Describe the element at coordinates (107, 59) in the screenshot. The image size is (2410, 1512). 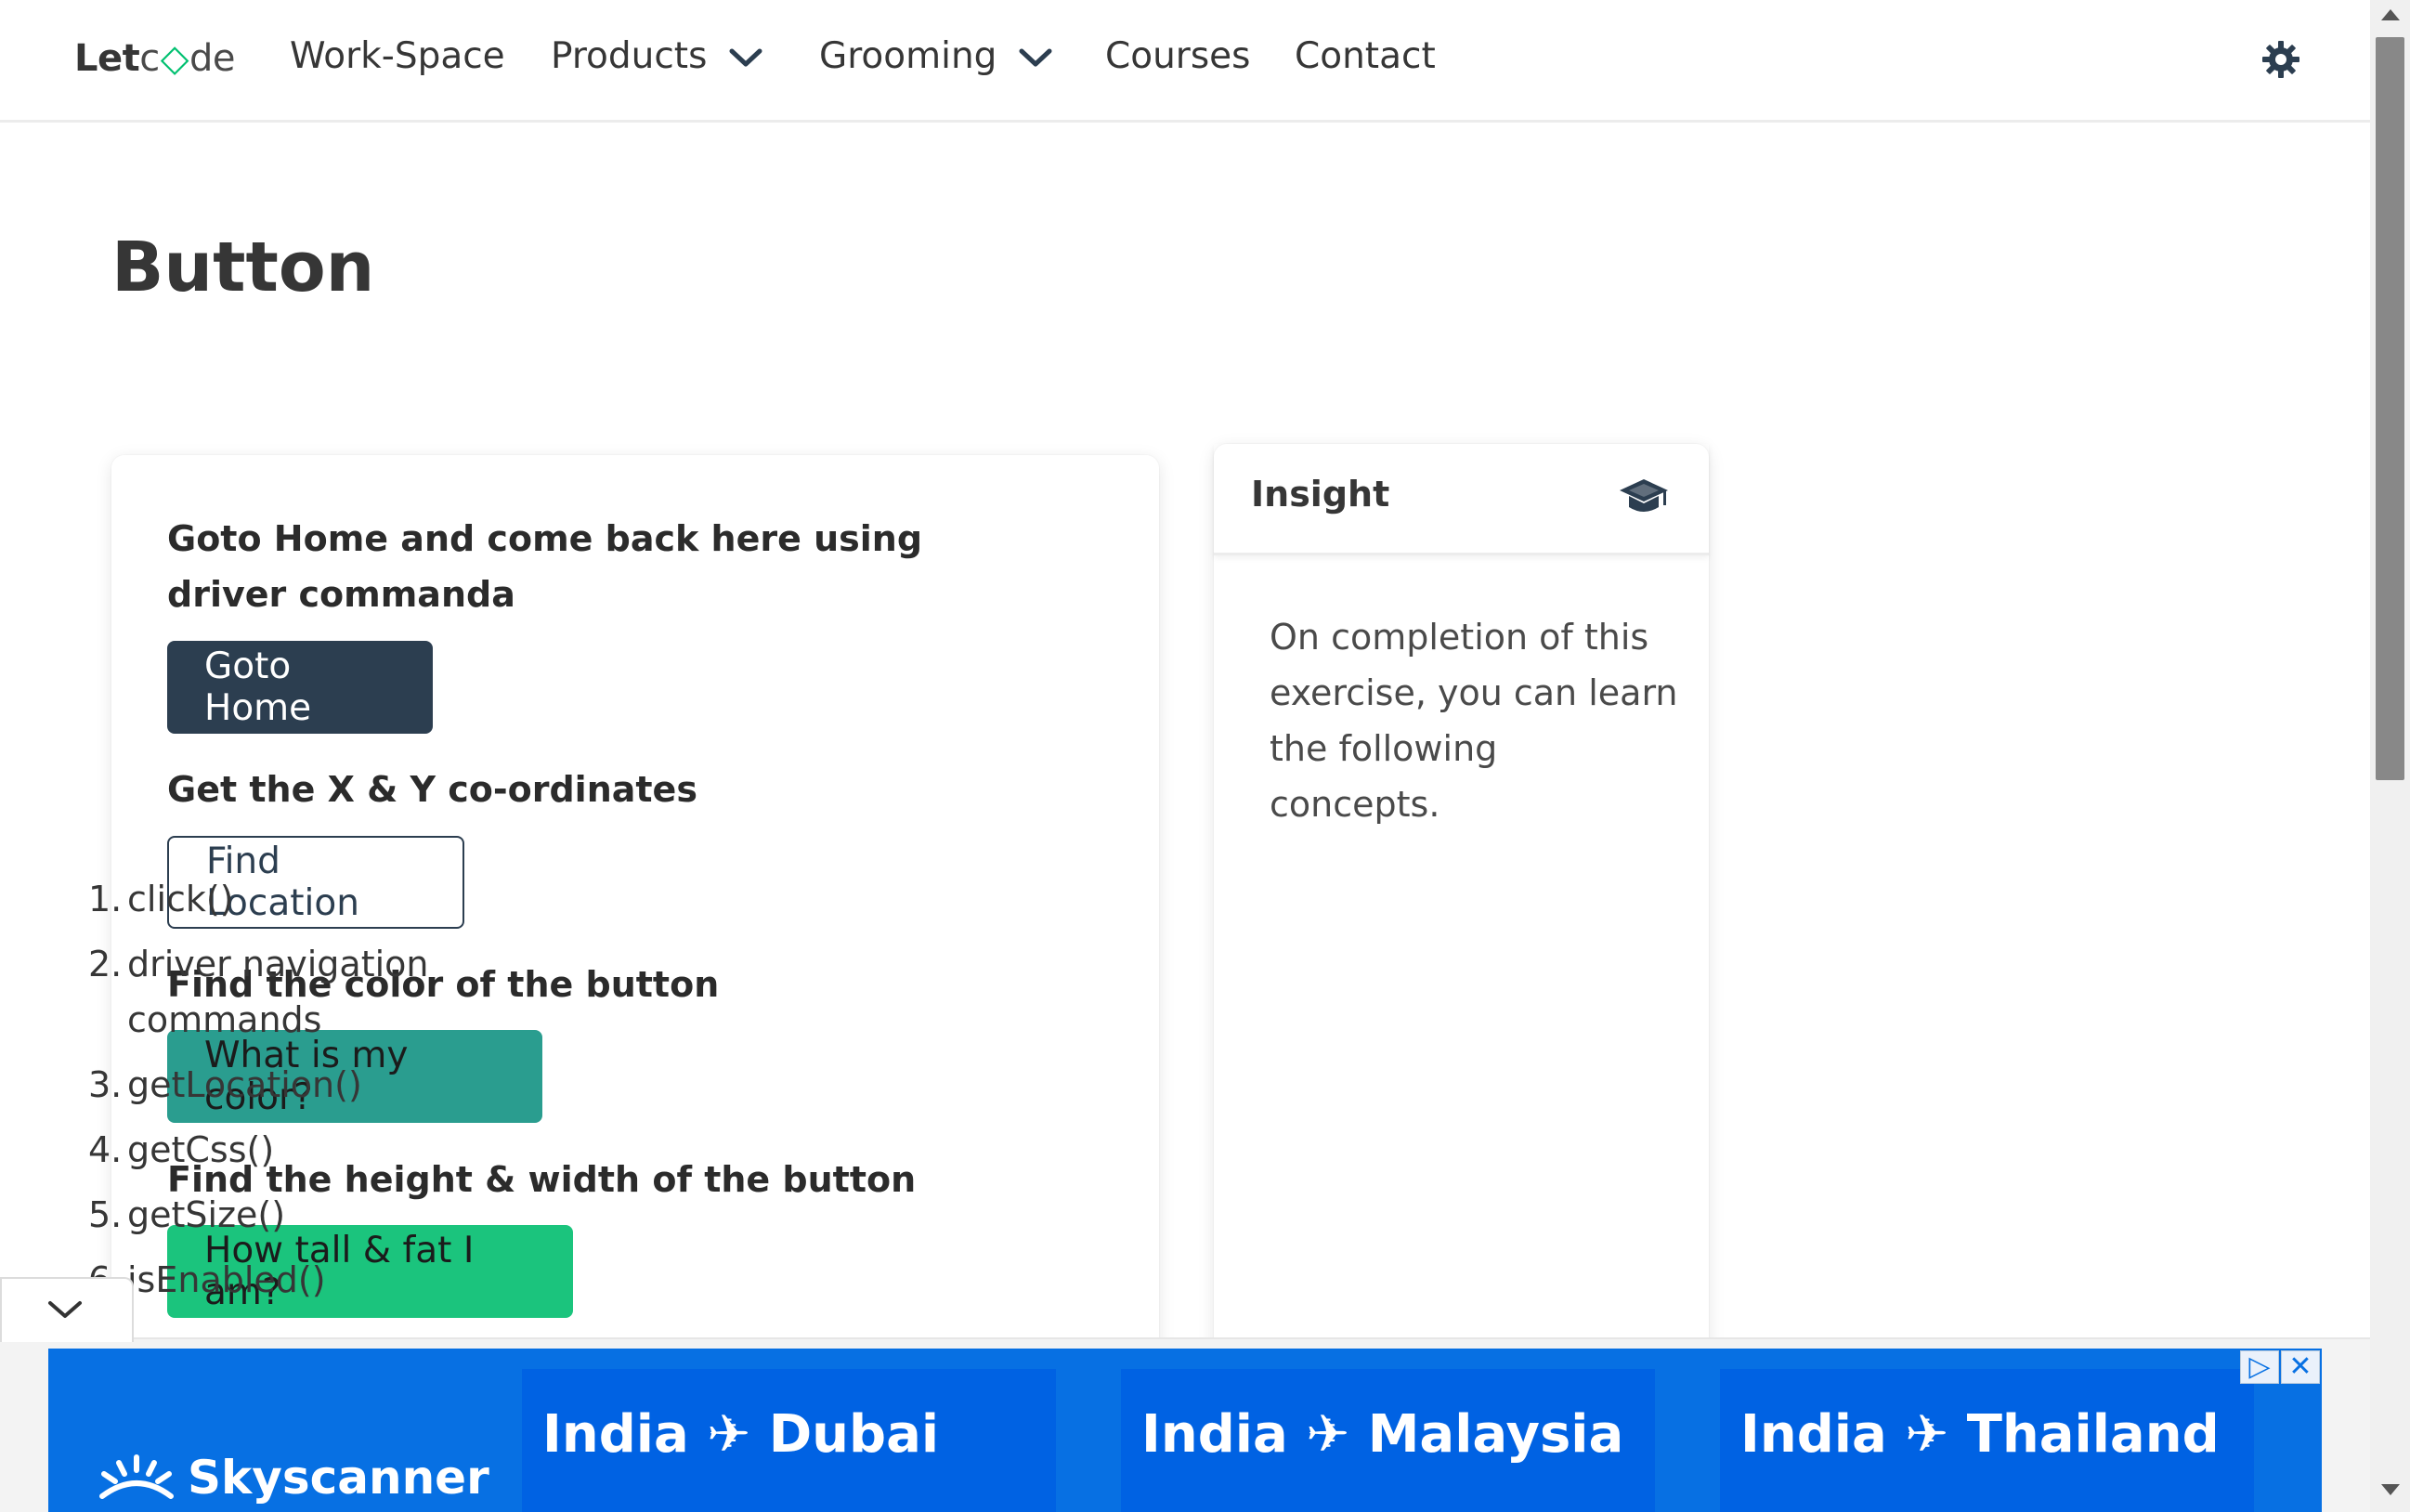
I see `logo-text-let: Let` at that location.